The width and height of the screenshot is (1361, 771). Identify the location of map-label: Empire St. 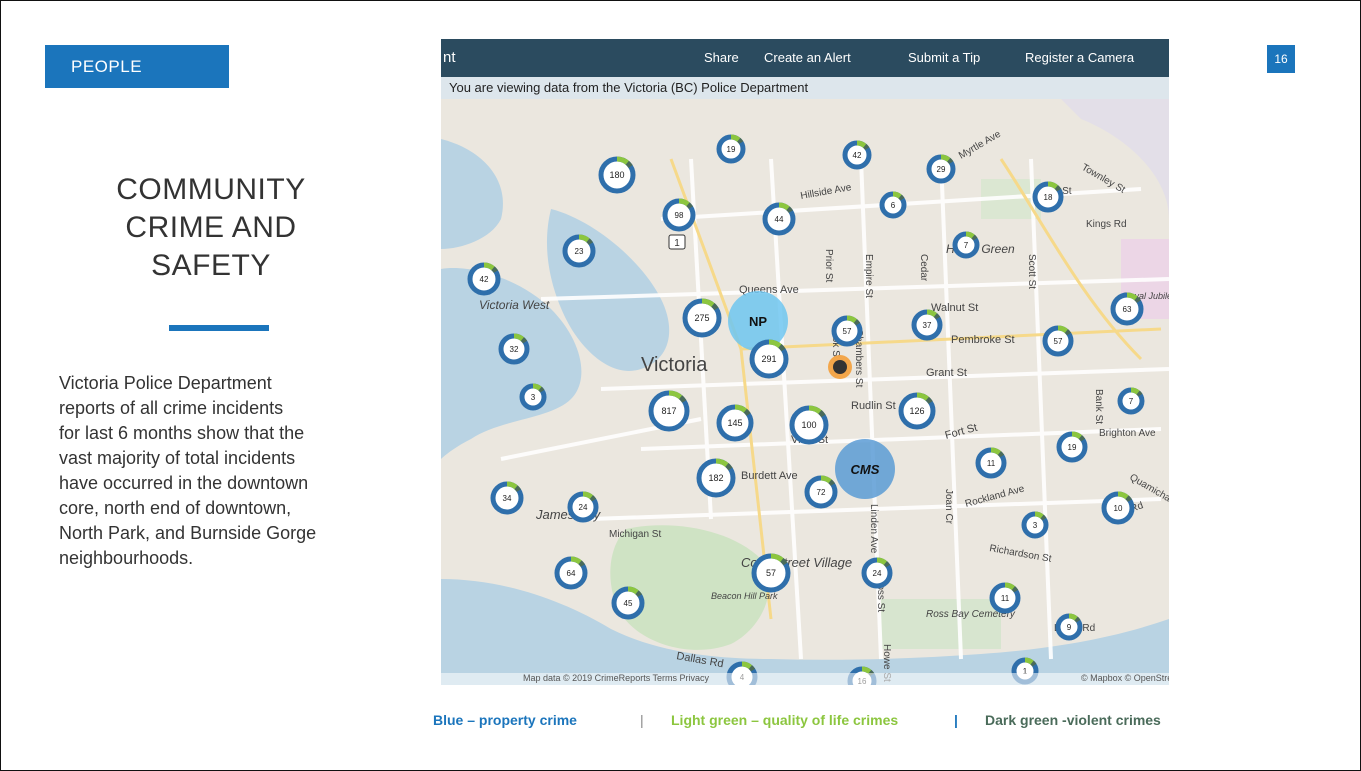
(868, 276).